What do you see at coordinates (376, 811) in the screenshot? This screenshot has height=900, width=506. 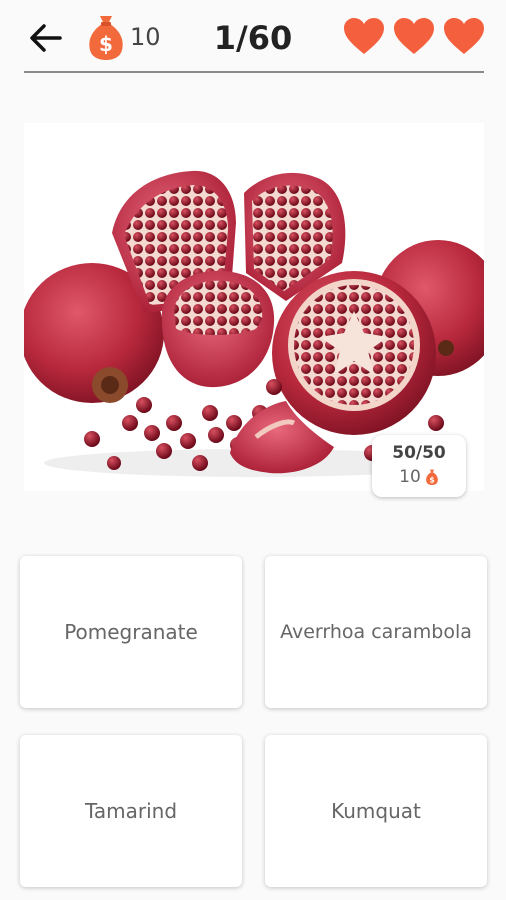 I see `answer-button-kumquat: Kumquat` at bounding box center [376, 811].